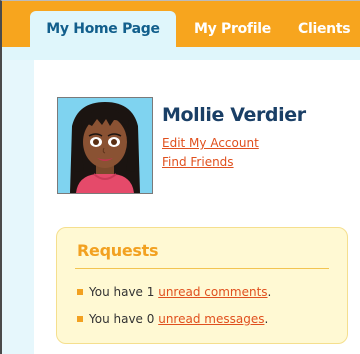  Describe the element at coordinates (211, 319) in the screenshot. I see `unread-messages-link: unread messages` at that location.